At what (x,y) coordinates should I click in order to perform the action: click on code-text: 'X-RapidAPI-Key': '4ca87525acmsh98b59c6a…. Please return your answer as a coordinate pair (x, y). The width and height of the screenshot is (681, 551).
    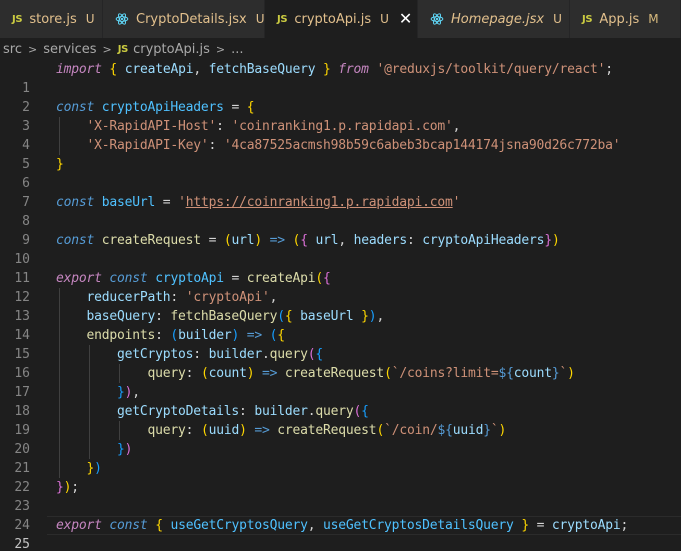
    Looking at the image, I should click on (353, 145).